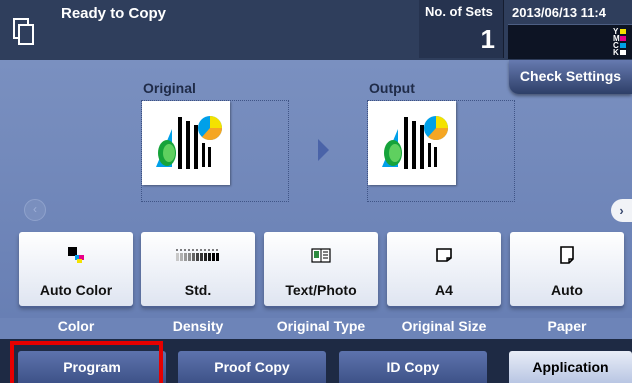 The image size is (632, 383). Describe the element at coordinates (559, 12) in the screenshot. I see `date-time: 2013/06/13 11:4` at that location.